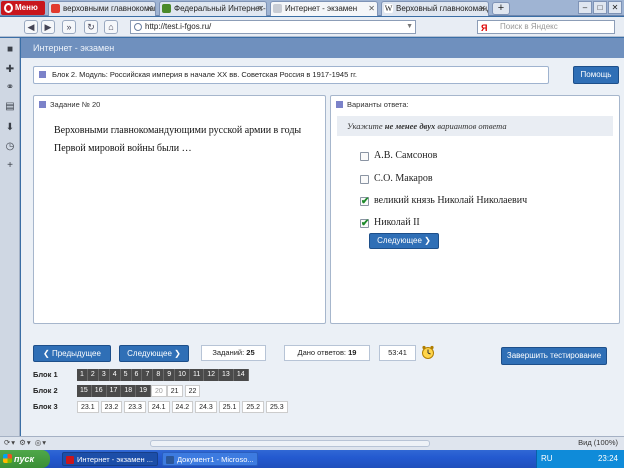 The height and width of the screenshot is (468, 624). Describe the element at coordinates (607, 458) in the screenshot. I see `clock: 23:24` at that location.